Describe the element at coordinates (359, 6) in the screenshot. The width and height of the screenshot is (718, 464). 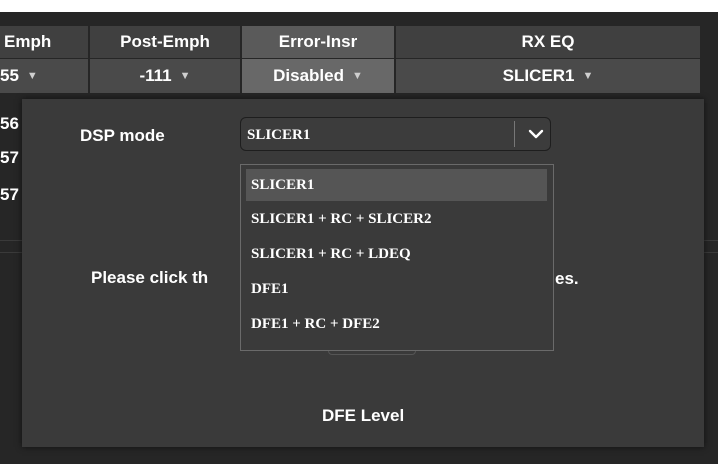
I see `top-strip` at that location.